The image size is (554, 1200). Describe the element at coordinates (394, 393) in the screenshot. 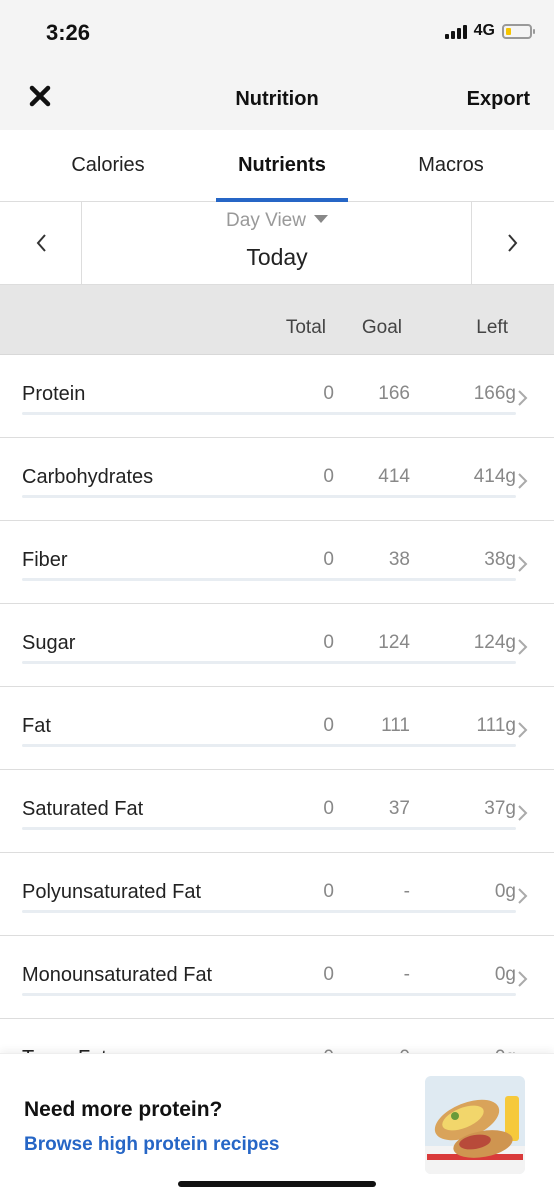

I see `nutrient-goal: 166` at that location.